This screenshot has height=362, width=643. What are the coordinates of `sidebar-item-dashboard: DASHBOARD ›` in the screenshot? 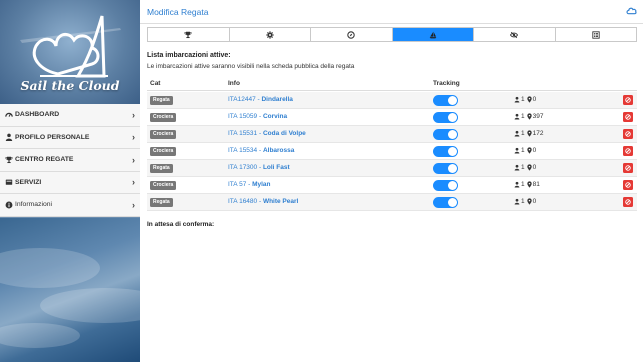 It's located at (70, 115).